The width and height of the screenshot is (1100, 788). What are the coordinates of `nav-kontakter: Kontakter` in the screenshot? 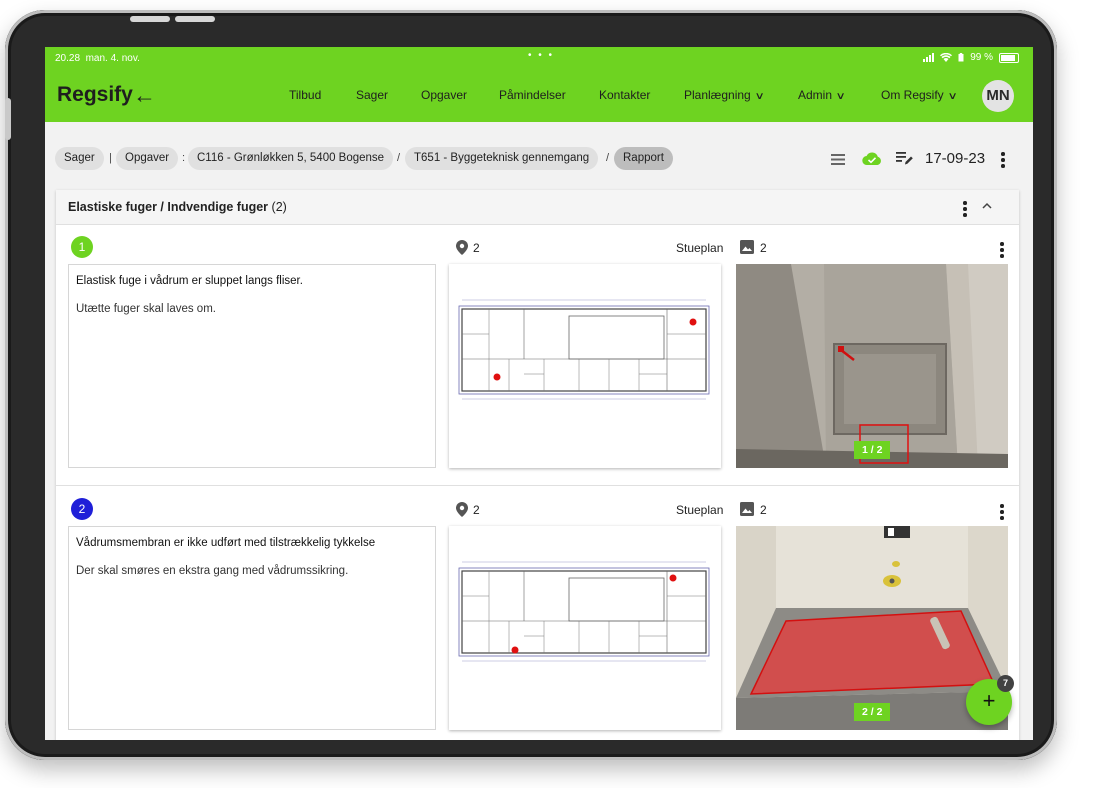 It's located at (624, 95).